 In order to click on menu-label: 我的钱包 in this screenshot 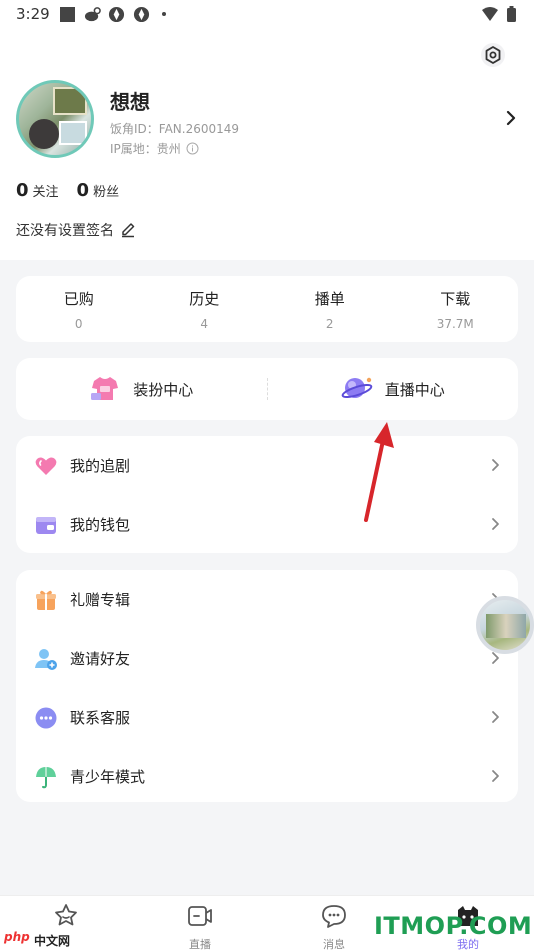, I will do `click(100, 525)`.